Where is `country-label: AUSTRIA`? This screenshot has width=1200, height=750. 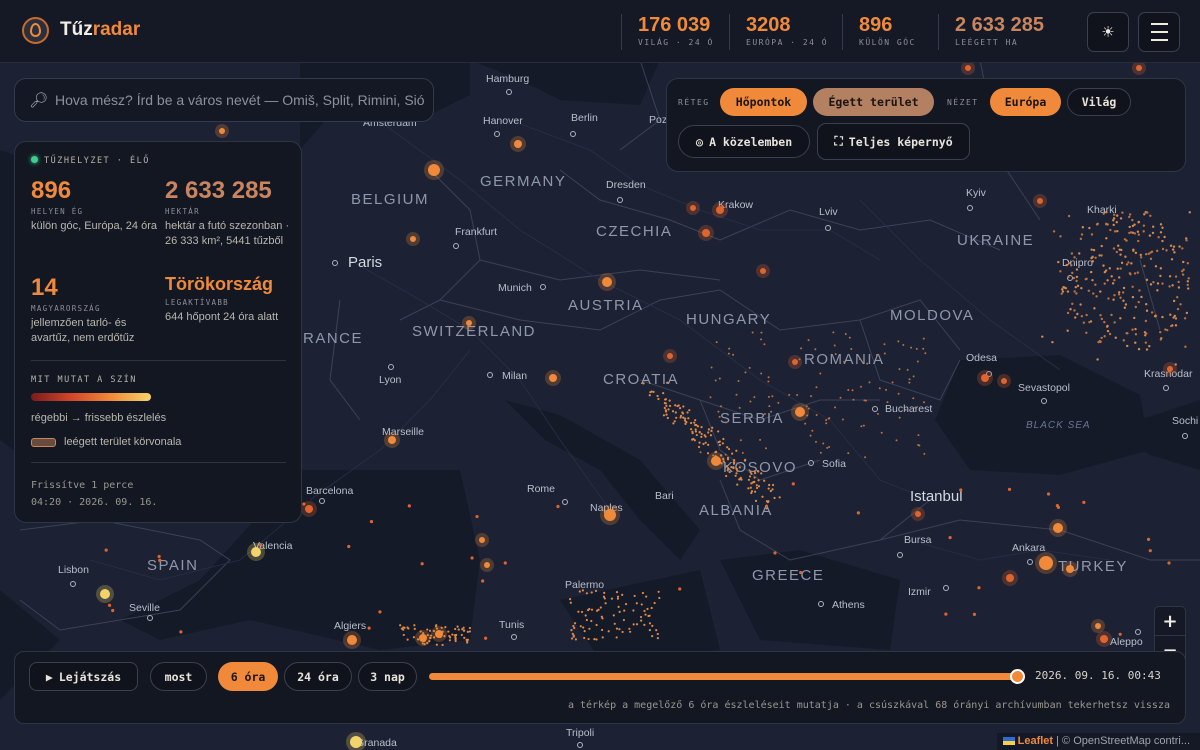
country-label: AUSTRIA is located at coordinates (606, 305).